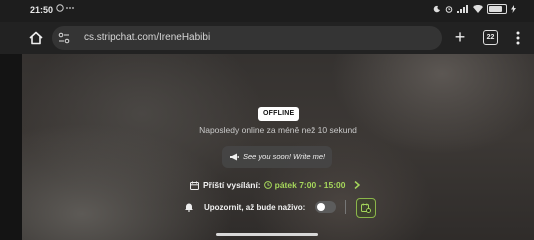 This screenshot has width=534, height=240. What do you see at coordinates (232, 185) in the screenshot?
I see `next-broadcast-label: Příští vysílání:` at bounding box center [232, 185].